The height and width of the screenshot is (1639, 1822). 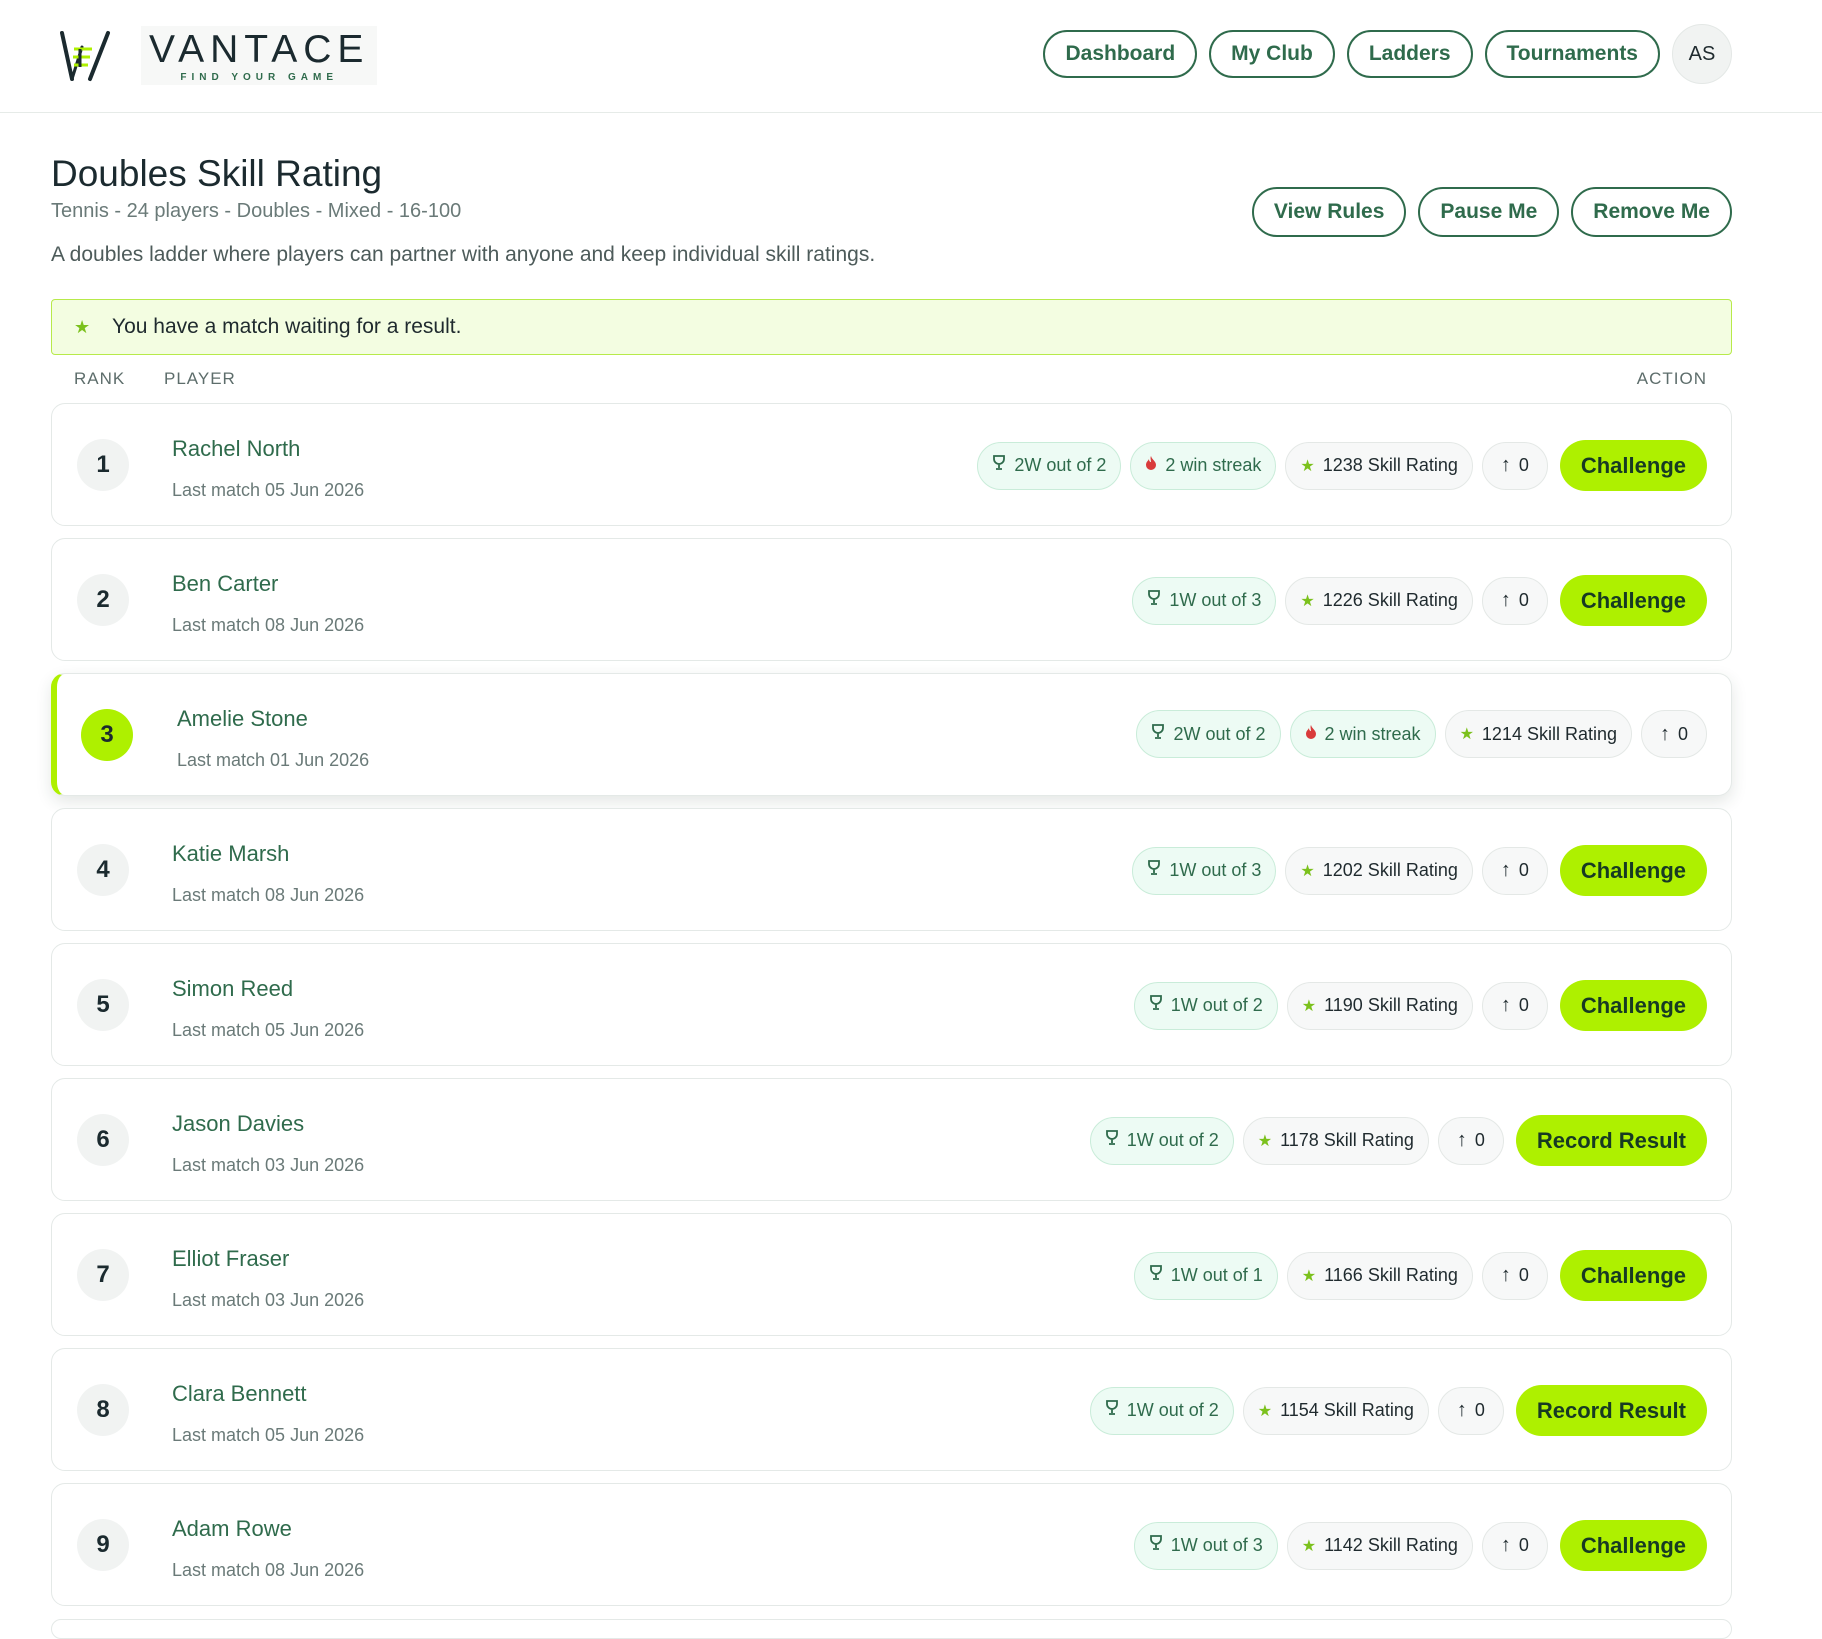 I want to click on record-text: 1W out of 1, so click(x=1216, y=1275).